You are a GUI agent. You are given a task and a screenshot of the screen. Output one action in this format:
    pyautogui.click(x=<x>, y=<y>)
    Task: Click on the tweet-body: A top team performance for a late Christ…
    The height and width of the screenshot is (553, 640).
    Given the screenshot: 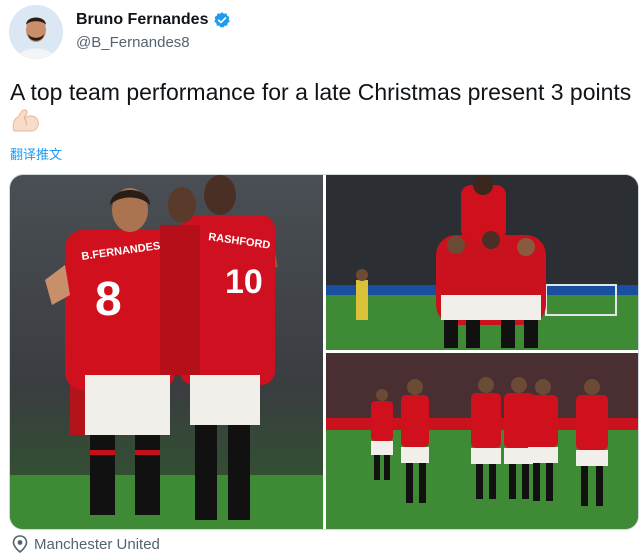 What is the action you would take?
    pyautogui.click(x=321, y=92)
    